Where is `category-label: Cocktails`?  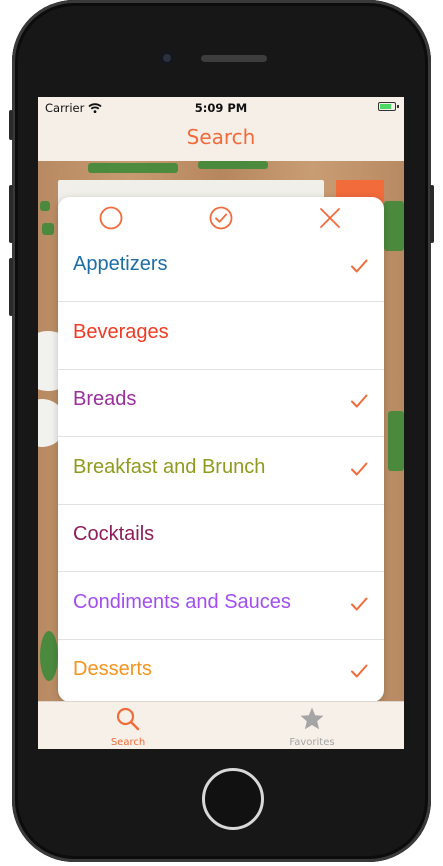
category-label: Cocktails is located at coordinates (114, 534).